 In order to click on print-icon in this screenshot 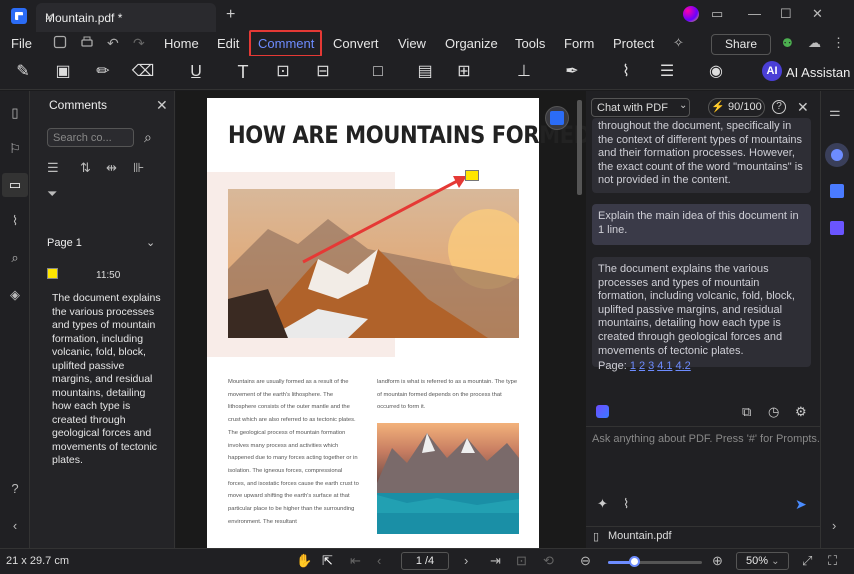, I will do `click(87, 42)`.